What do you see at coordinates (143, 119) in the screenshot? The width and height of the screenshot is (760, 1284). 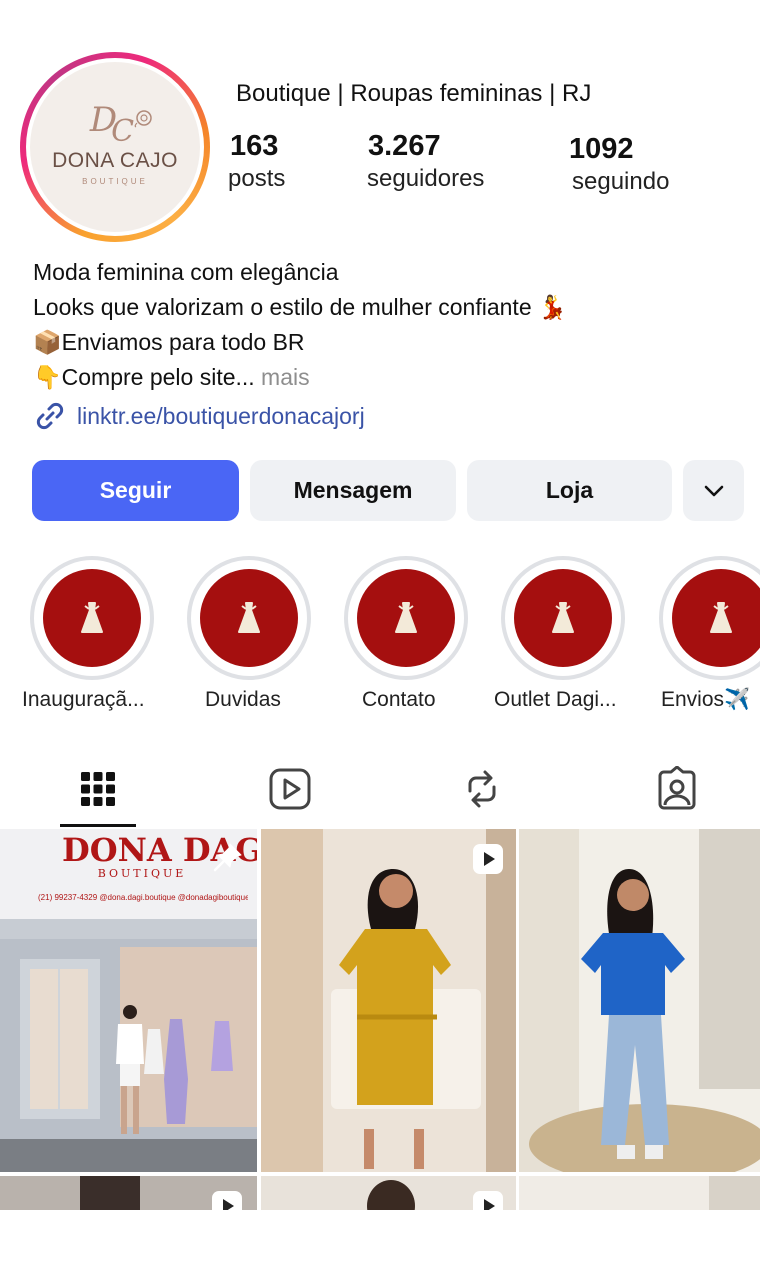 I see `rose-icon` at bounding box center [143, 119].